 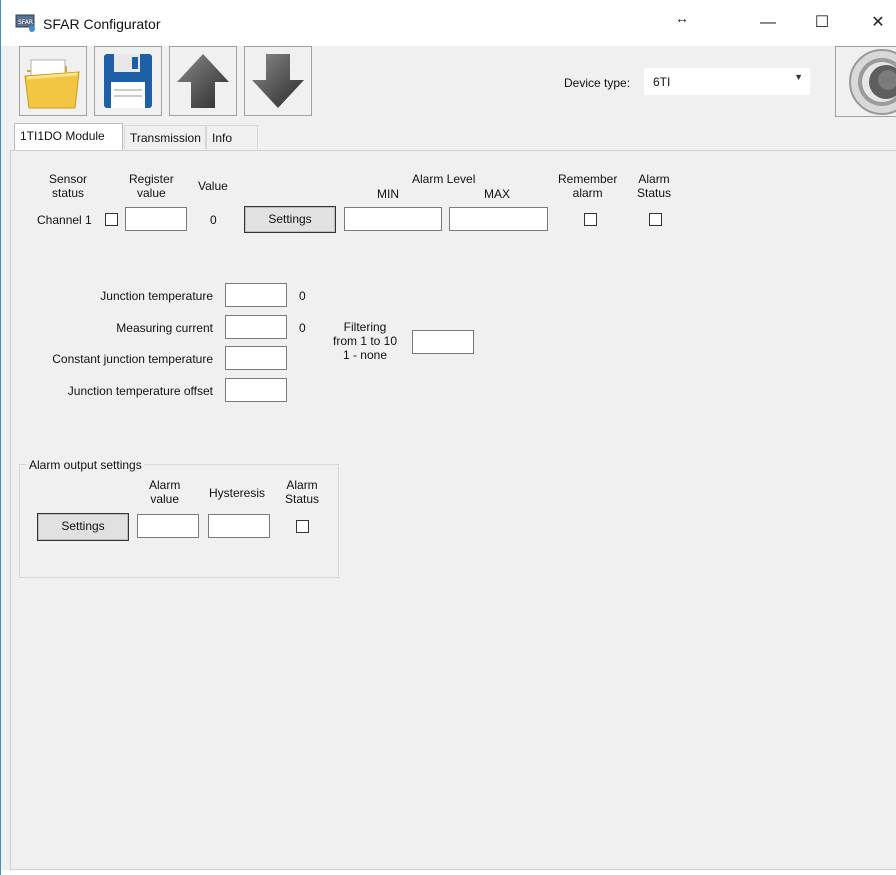 I want to click on filtering-label: Filtering from 1 to 10 1 - none, so click(x=365, y=341).